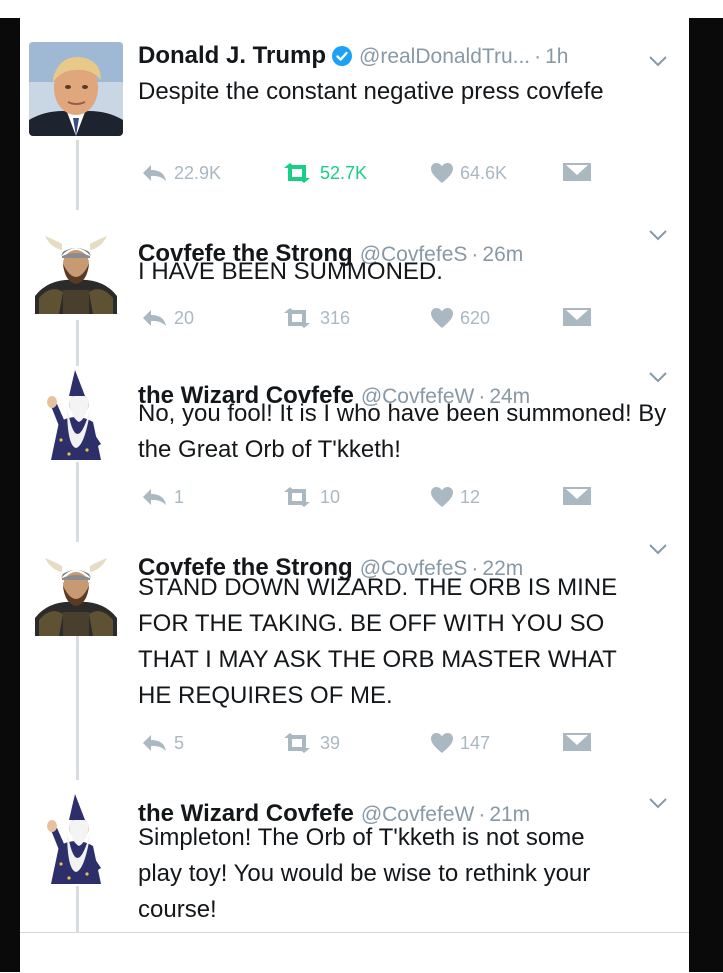  Describe the element at coordinates (354, 952) in the screenshot. I see `bottom-bar` at that location.